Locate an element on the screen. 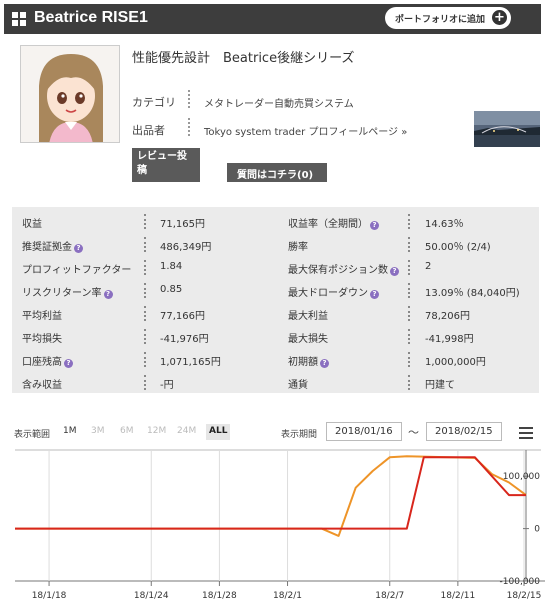 The image size is (545, 612). stats-label-text: 通貨 is located at coordinates (298, 385).